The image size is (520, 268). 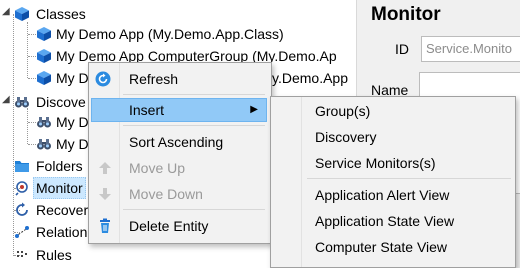 I want to click on menu-item-delete-entity: Delete Entity, so click(x=179, y=226).